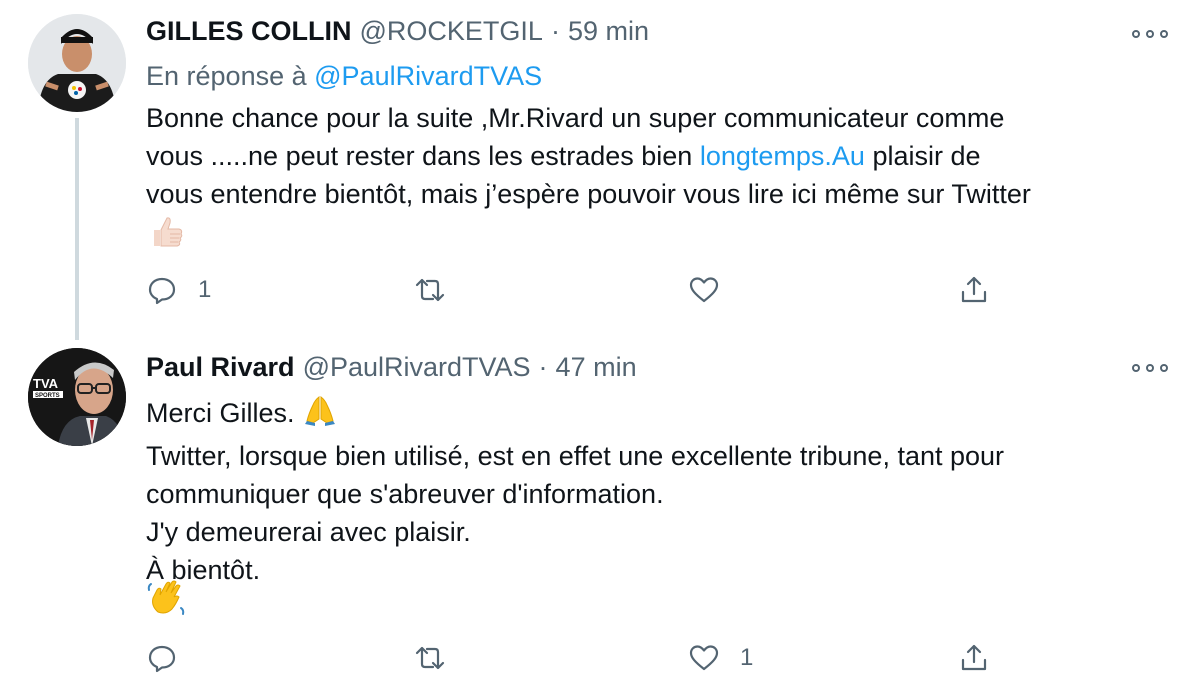 This screenshot has width=1190, height=690. I want to click on waving-hand-icon, so click(166, 600).